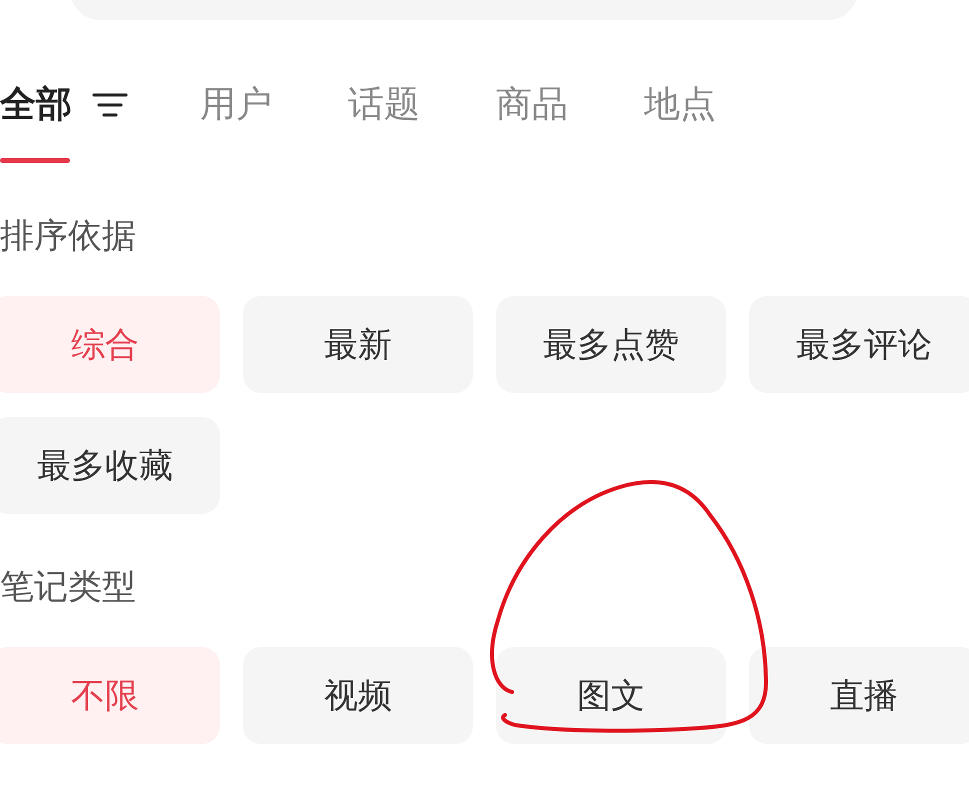 The width and height of the screenshot is (969, 809). I want to click on tab: 商品, so click(532, 123).